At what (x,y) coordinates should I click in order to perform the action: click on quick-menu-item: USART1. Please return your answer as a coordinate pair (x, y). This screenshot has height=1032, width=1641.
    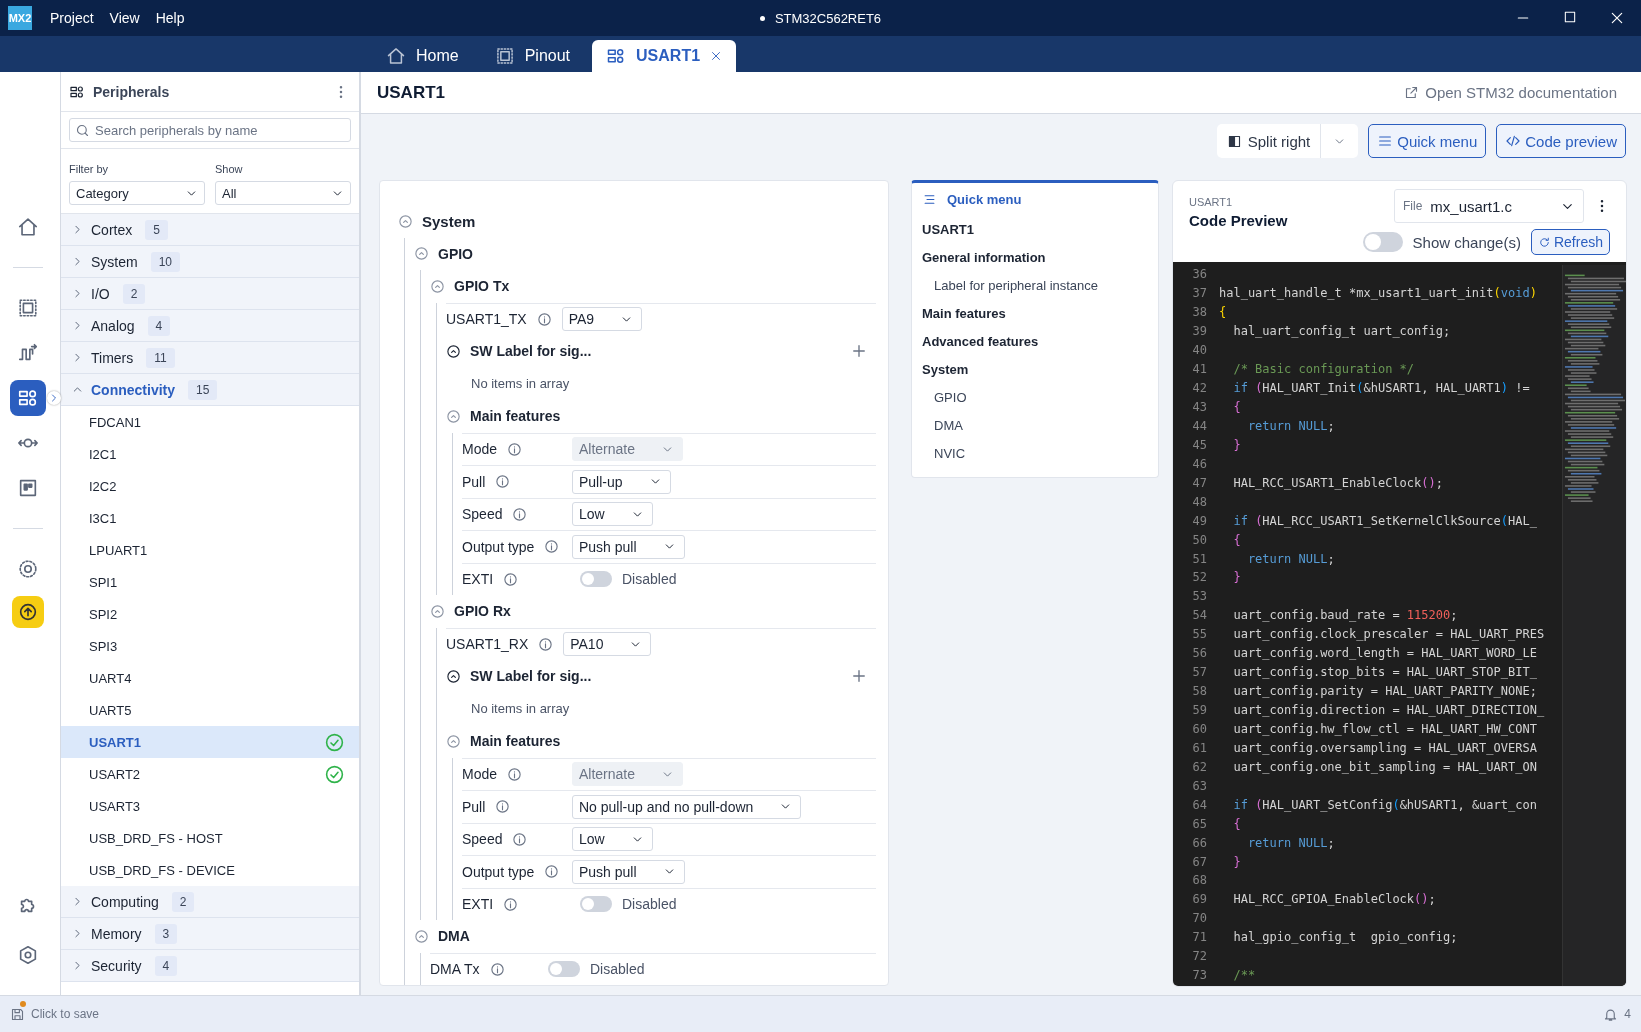
    Looking at the image, I should click on (1040, 229).